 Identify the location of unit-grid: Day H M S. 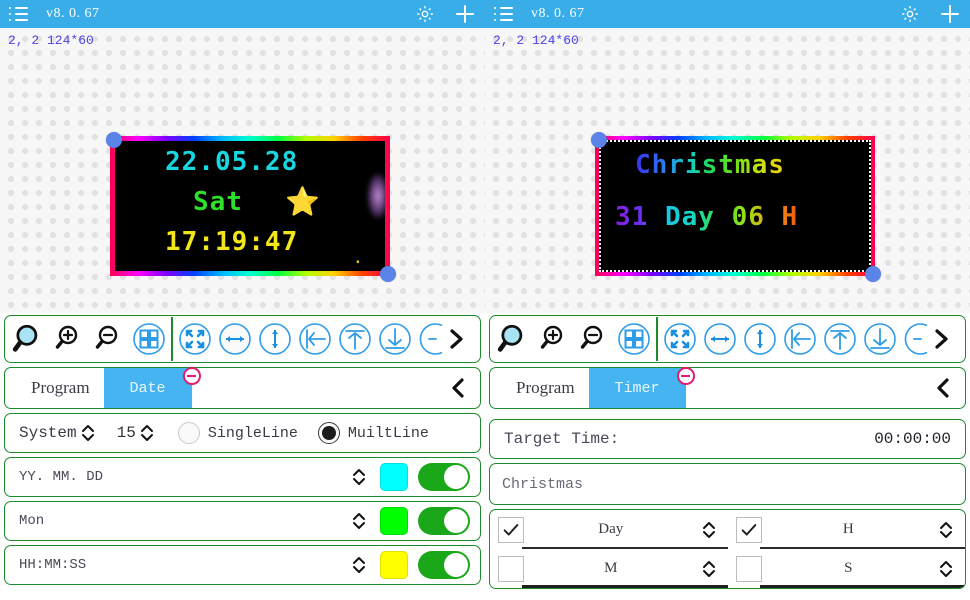
(727, 549).